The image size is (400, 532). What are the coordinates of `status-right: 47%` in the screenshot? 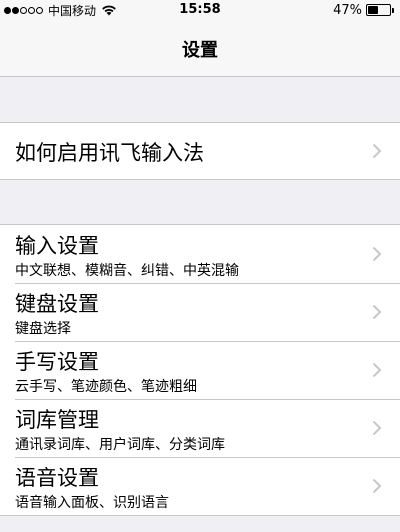 It's located at (363, 10).